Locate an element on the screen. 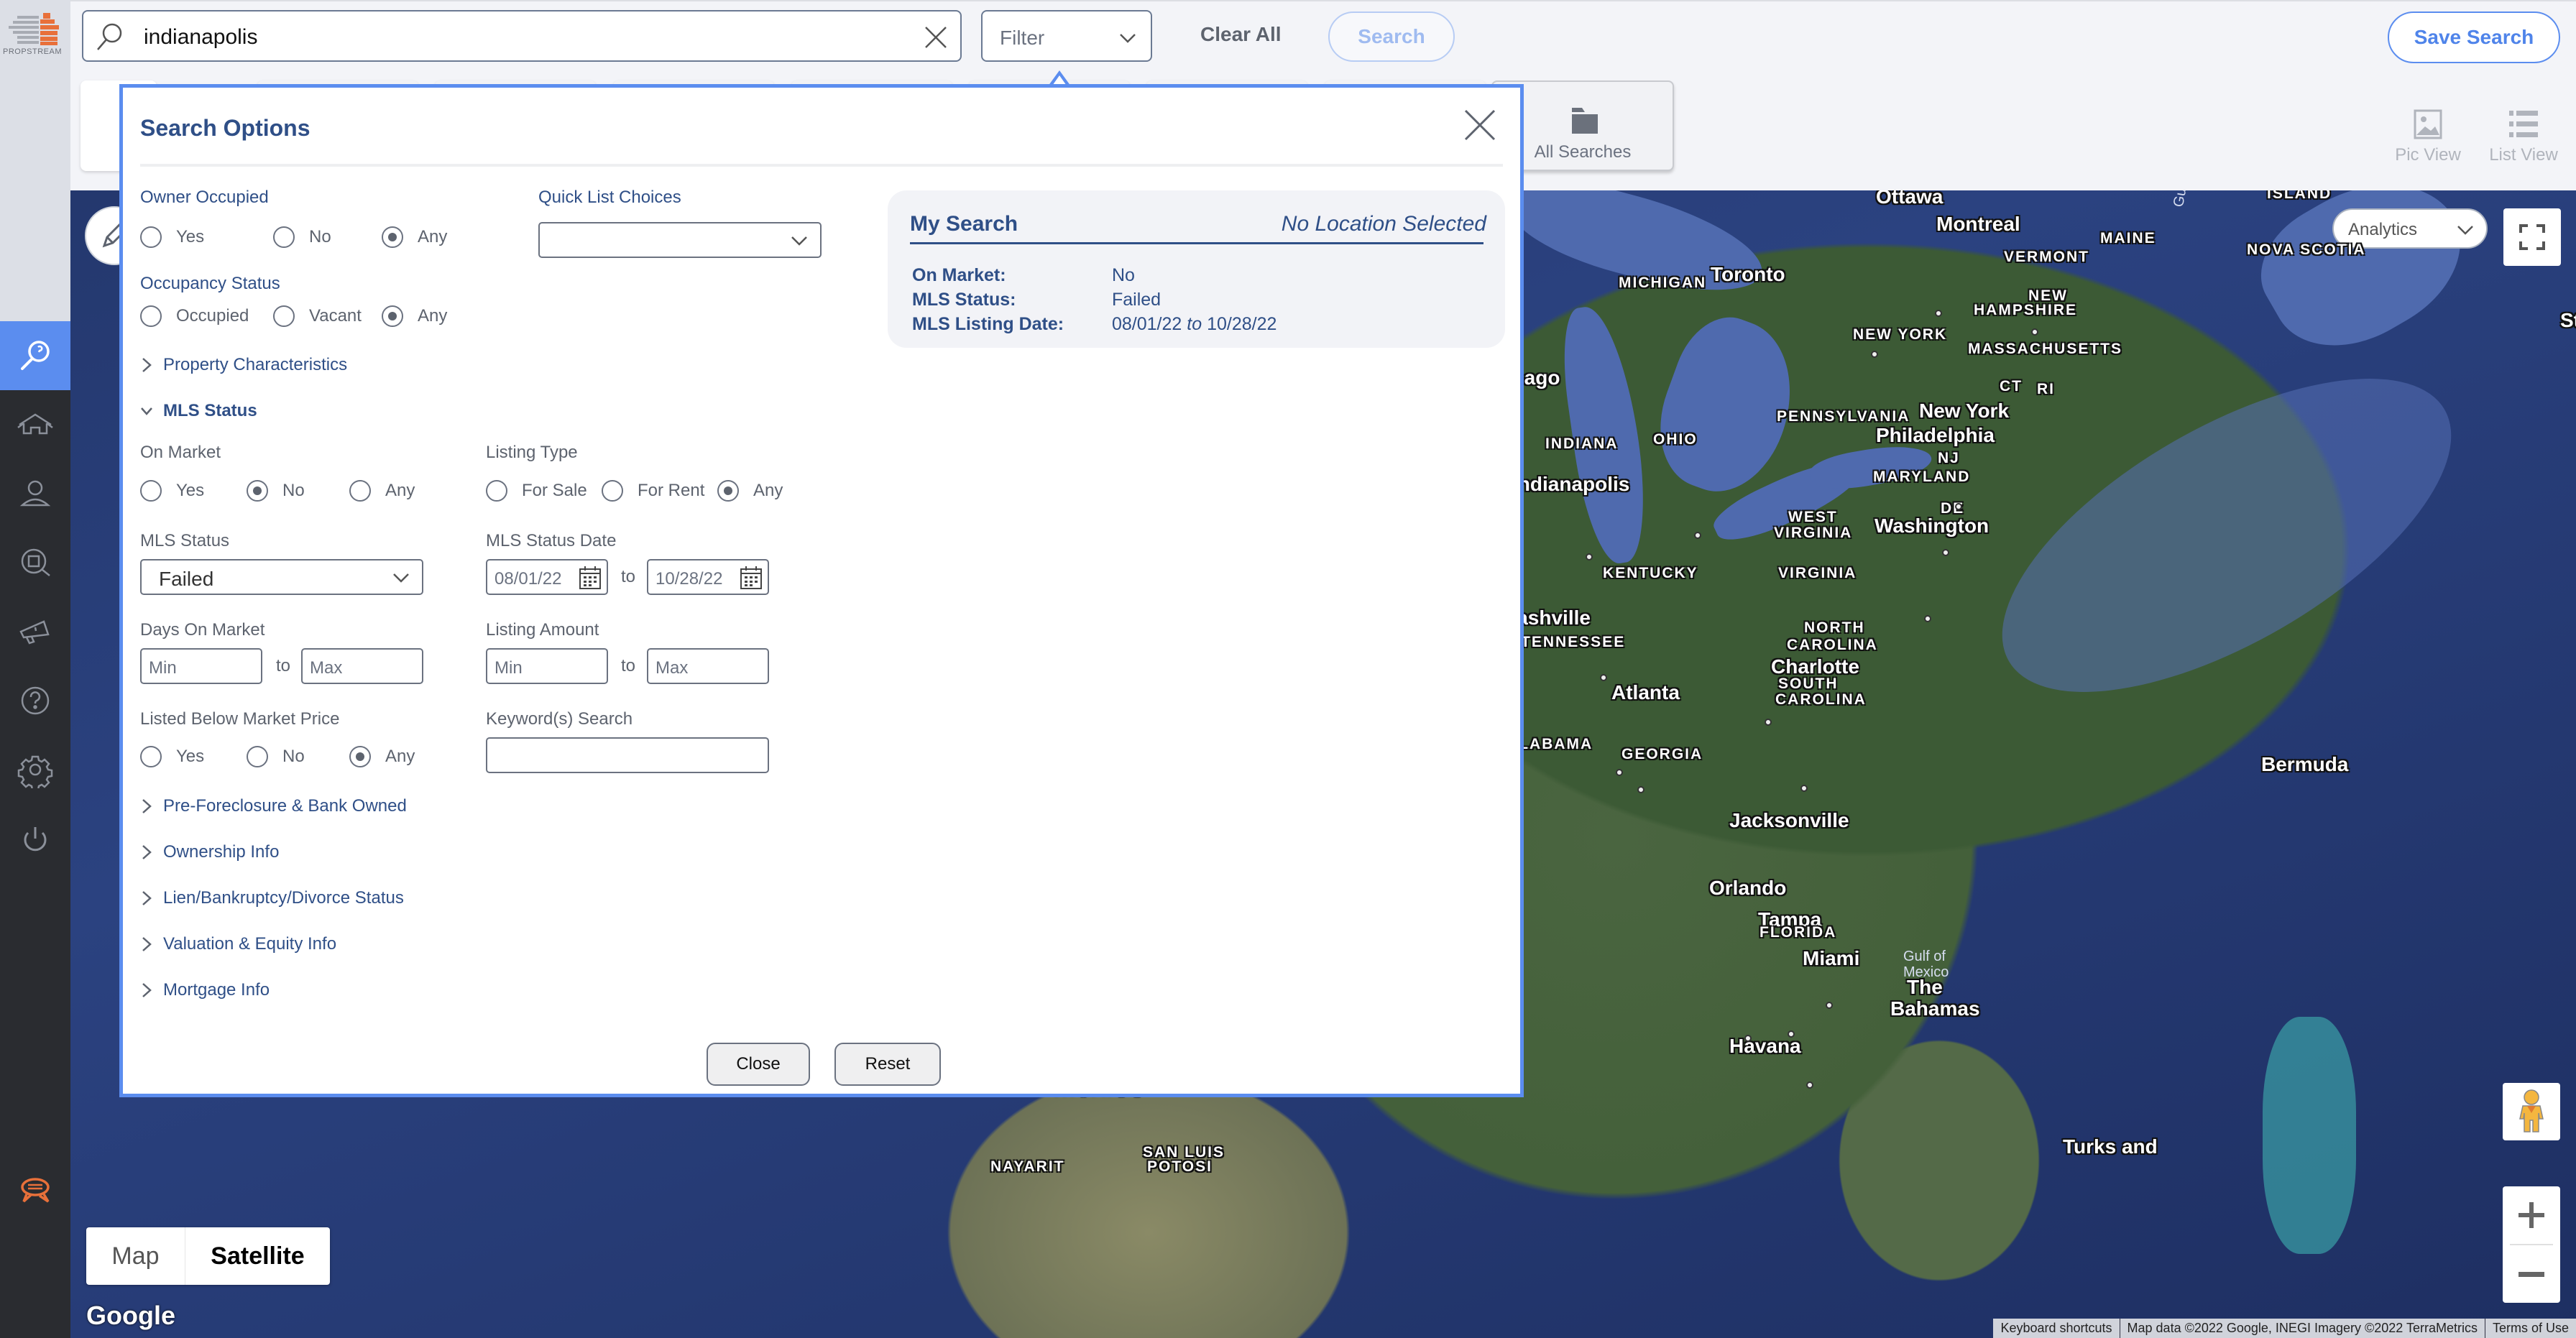  keyword-search-input is located at coordinates (627, 755).